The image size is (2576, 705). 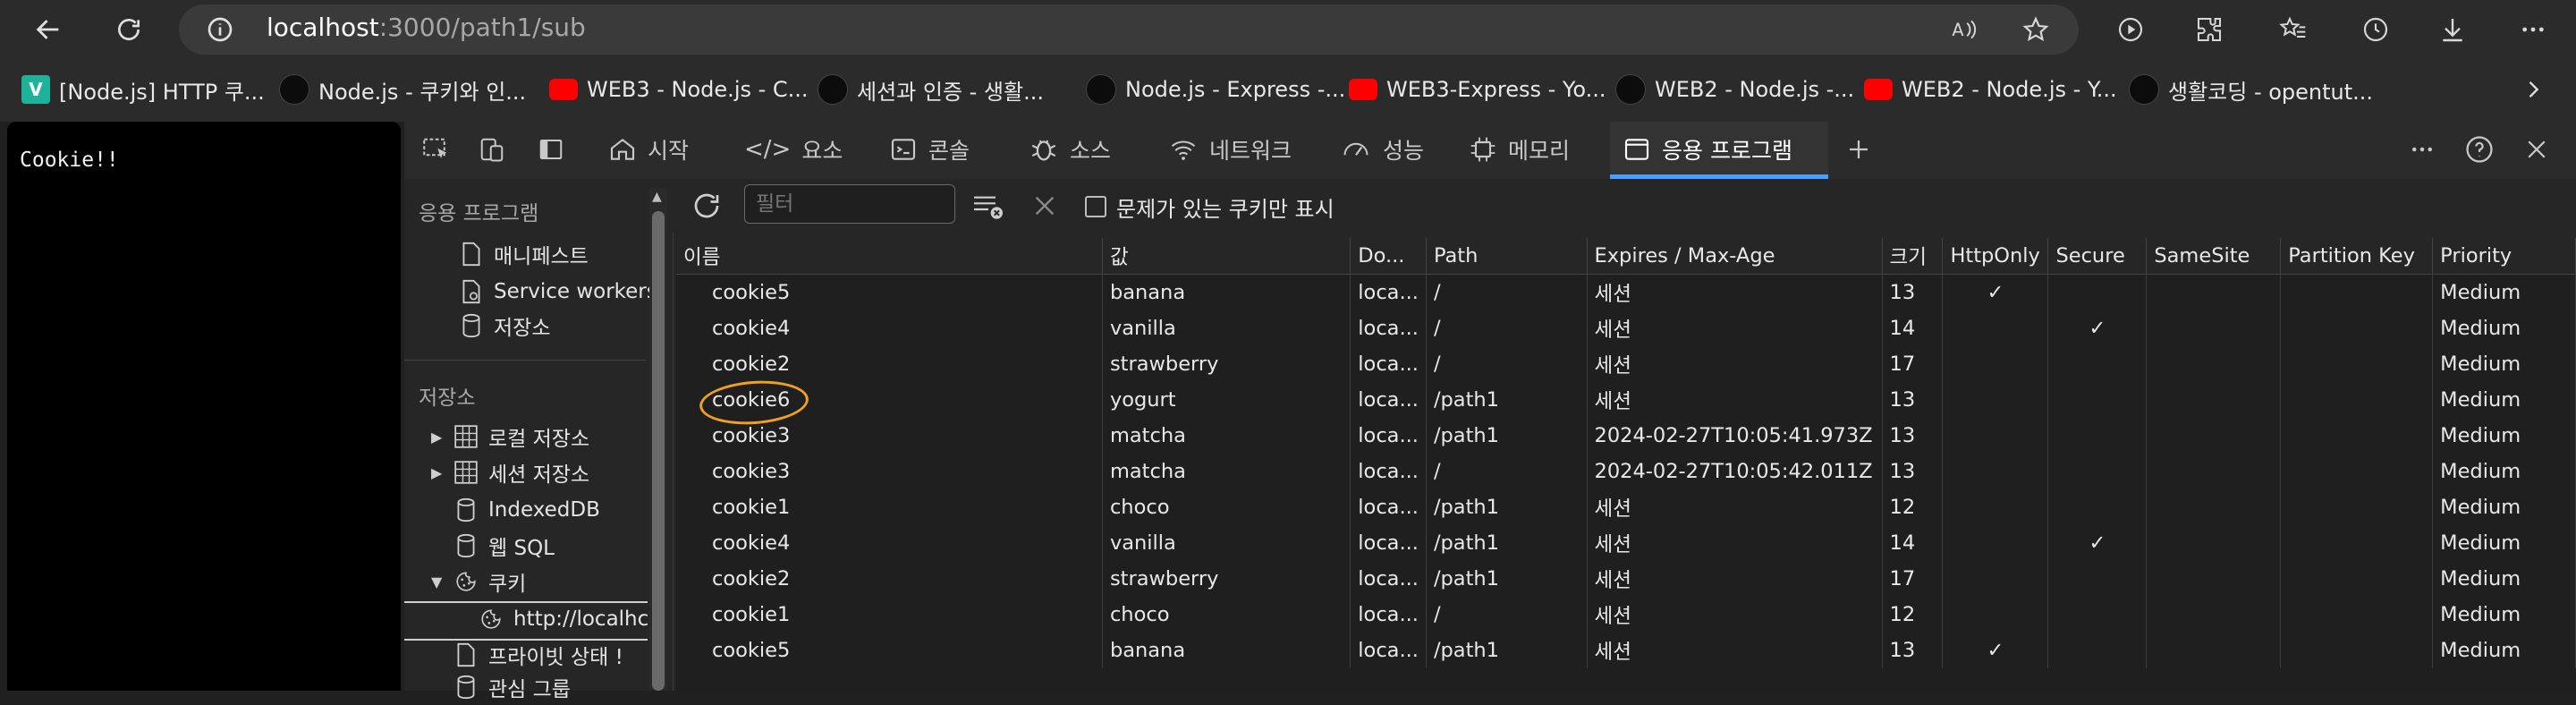 I want to click on add-tab-icon, so click(x=1858, y=150).